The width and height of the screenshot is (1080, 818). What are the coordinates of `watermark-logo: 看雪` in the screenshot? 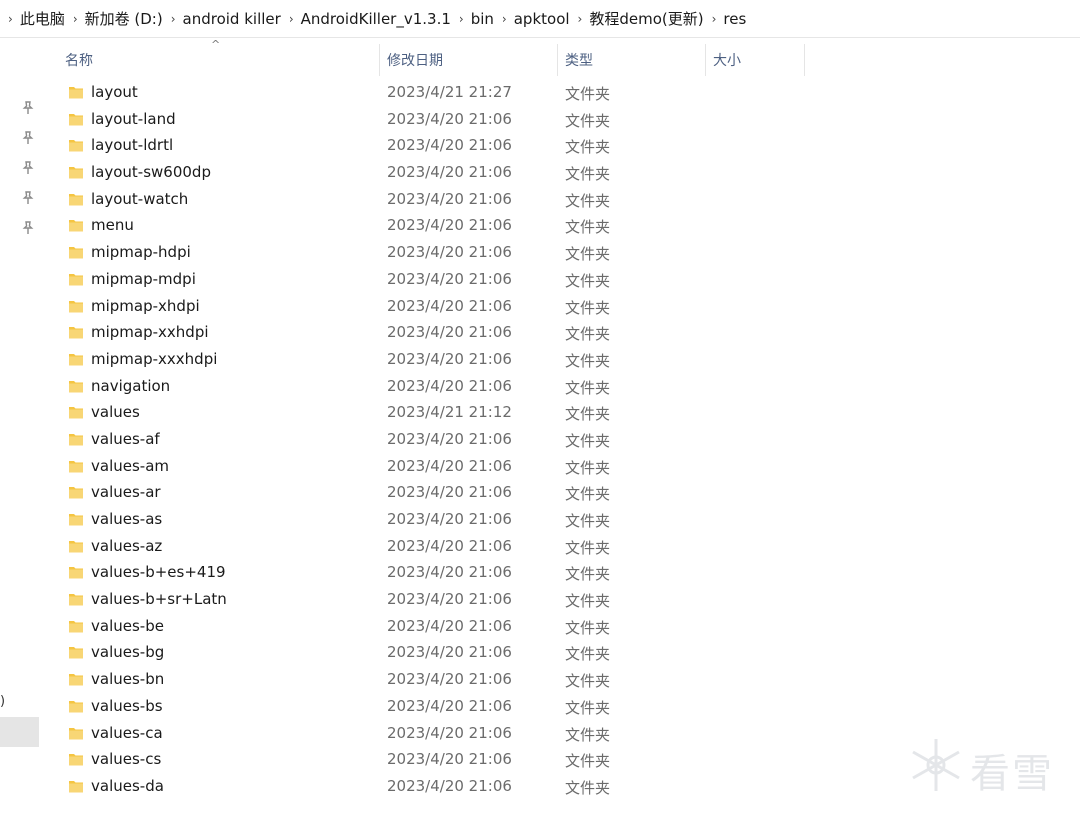 It's located at (988, 768).